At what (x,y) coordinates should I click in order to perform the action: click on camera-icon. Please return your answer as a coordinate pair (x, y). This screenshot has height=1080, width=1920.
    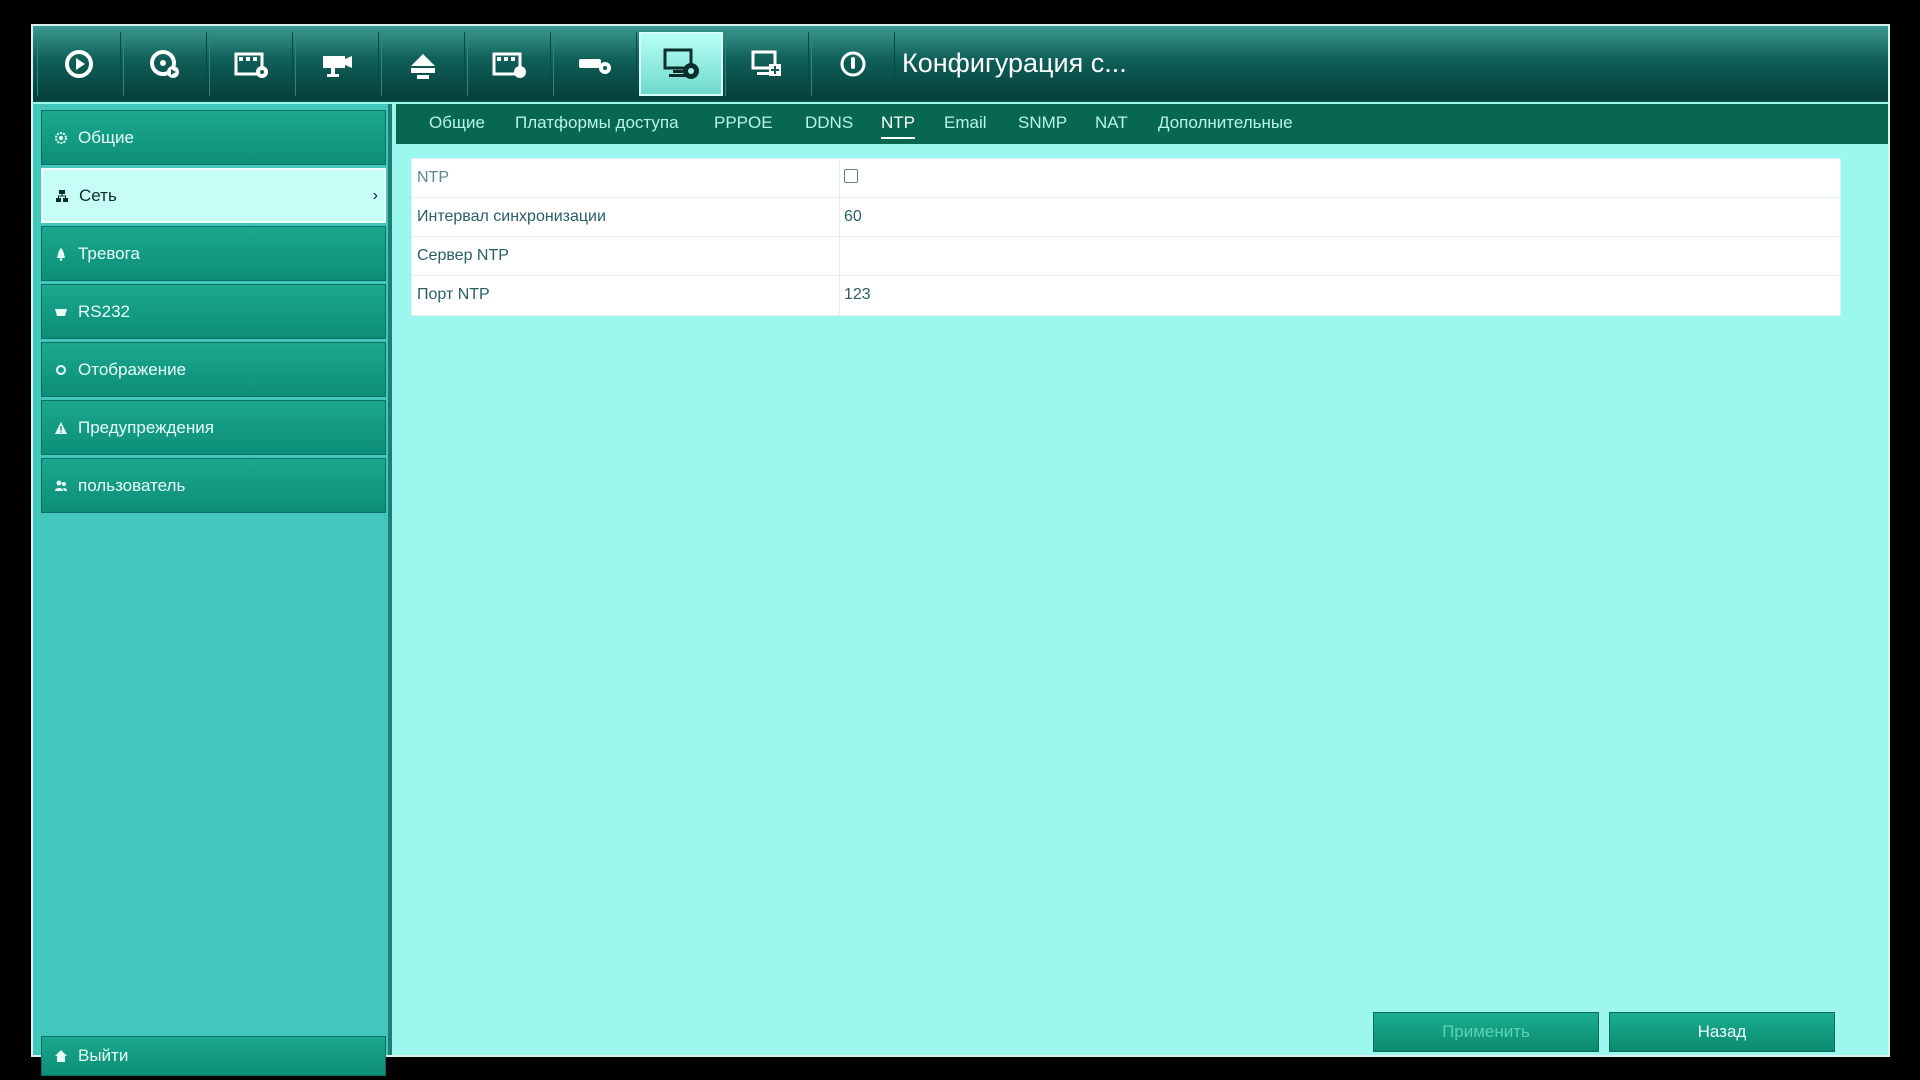
    Looking at the image, I should click on (337, 64).